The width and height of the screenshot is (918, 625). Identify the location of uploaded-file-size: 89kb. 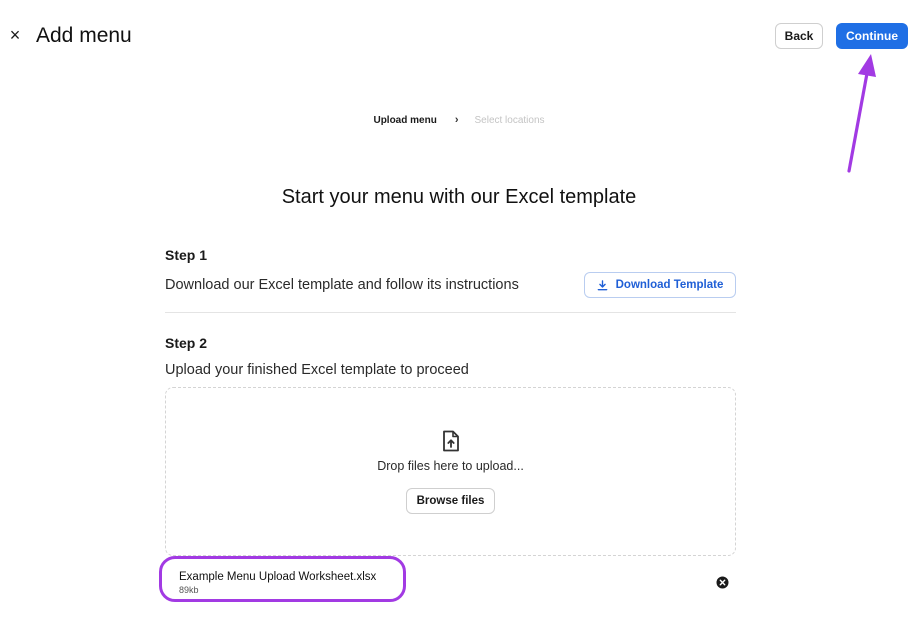
(189, 590).